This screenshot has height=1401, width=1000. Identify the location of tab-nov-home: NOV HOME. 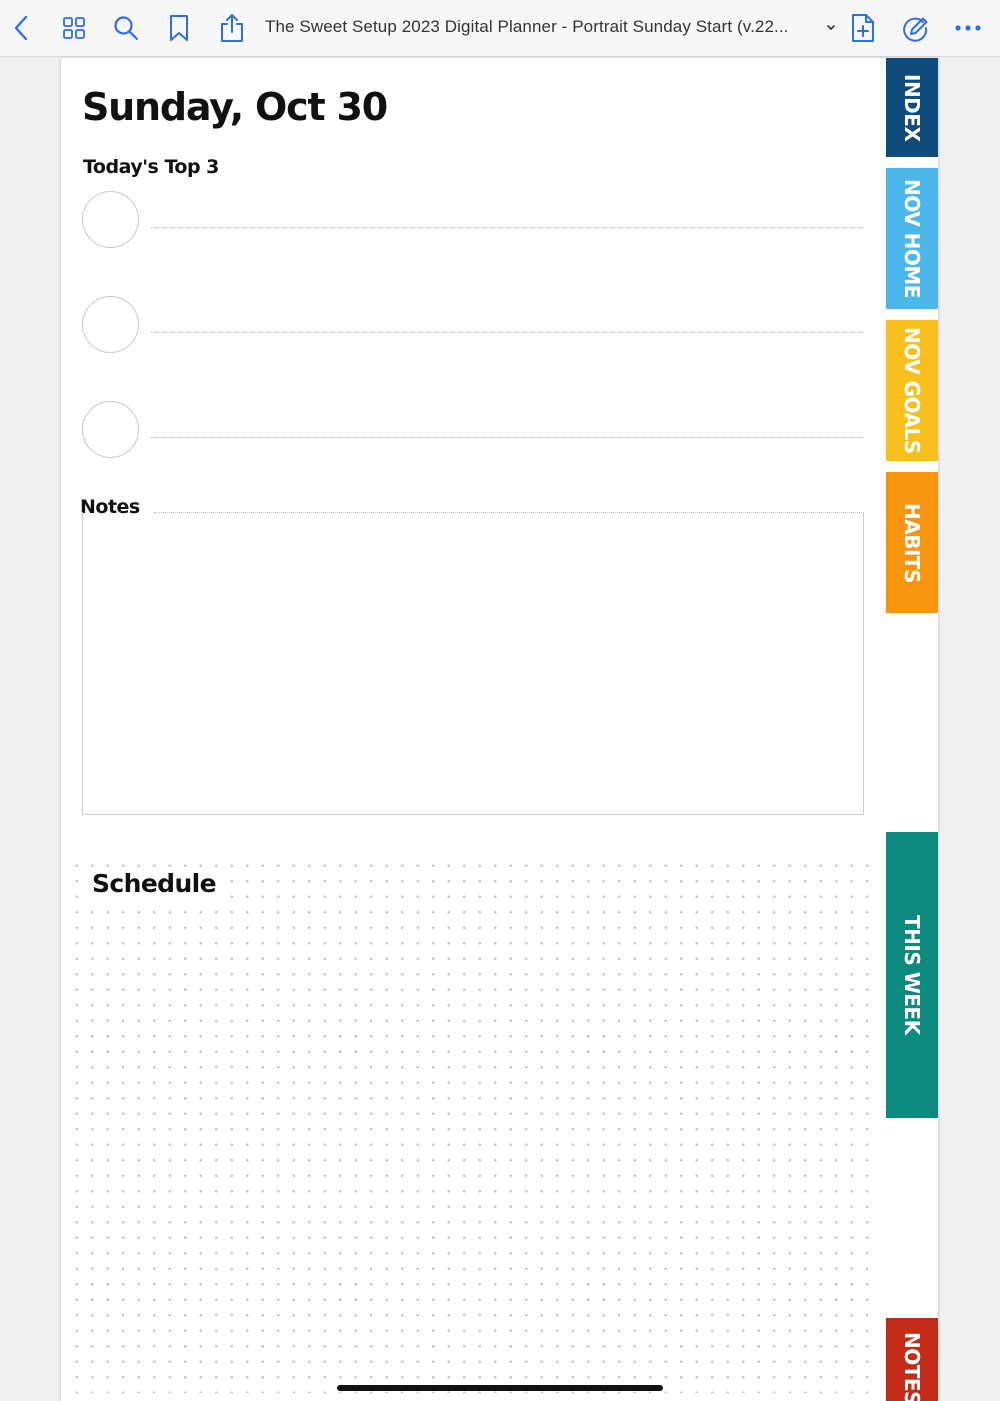
(912, 238).